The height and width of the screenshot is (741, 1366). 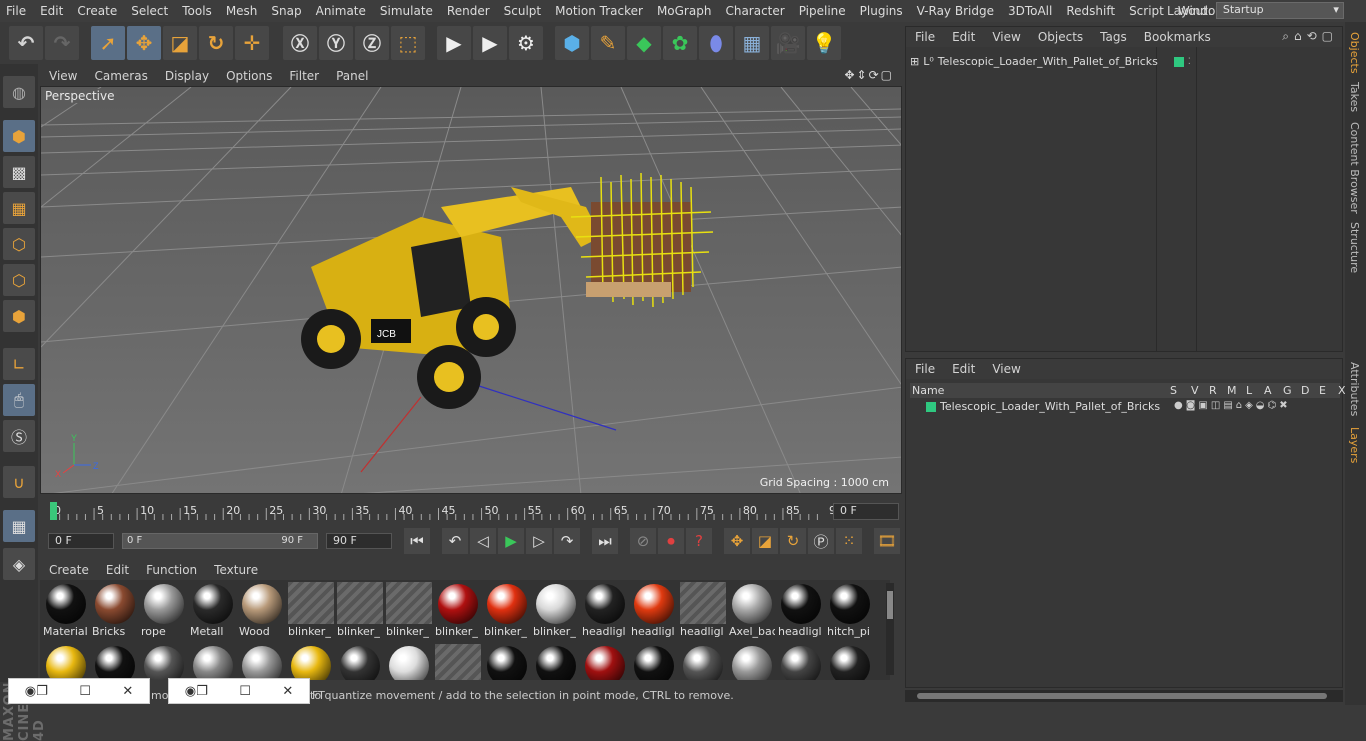 What do you see at coordinates (567, 541) in the screenshot?
I see `next-key-icon: ↷` at bounding box center [567, 541].